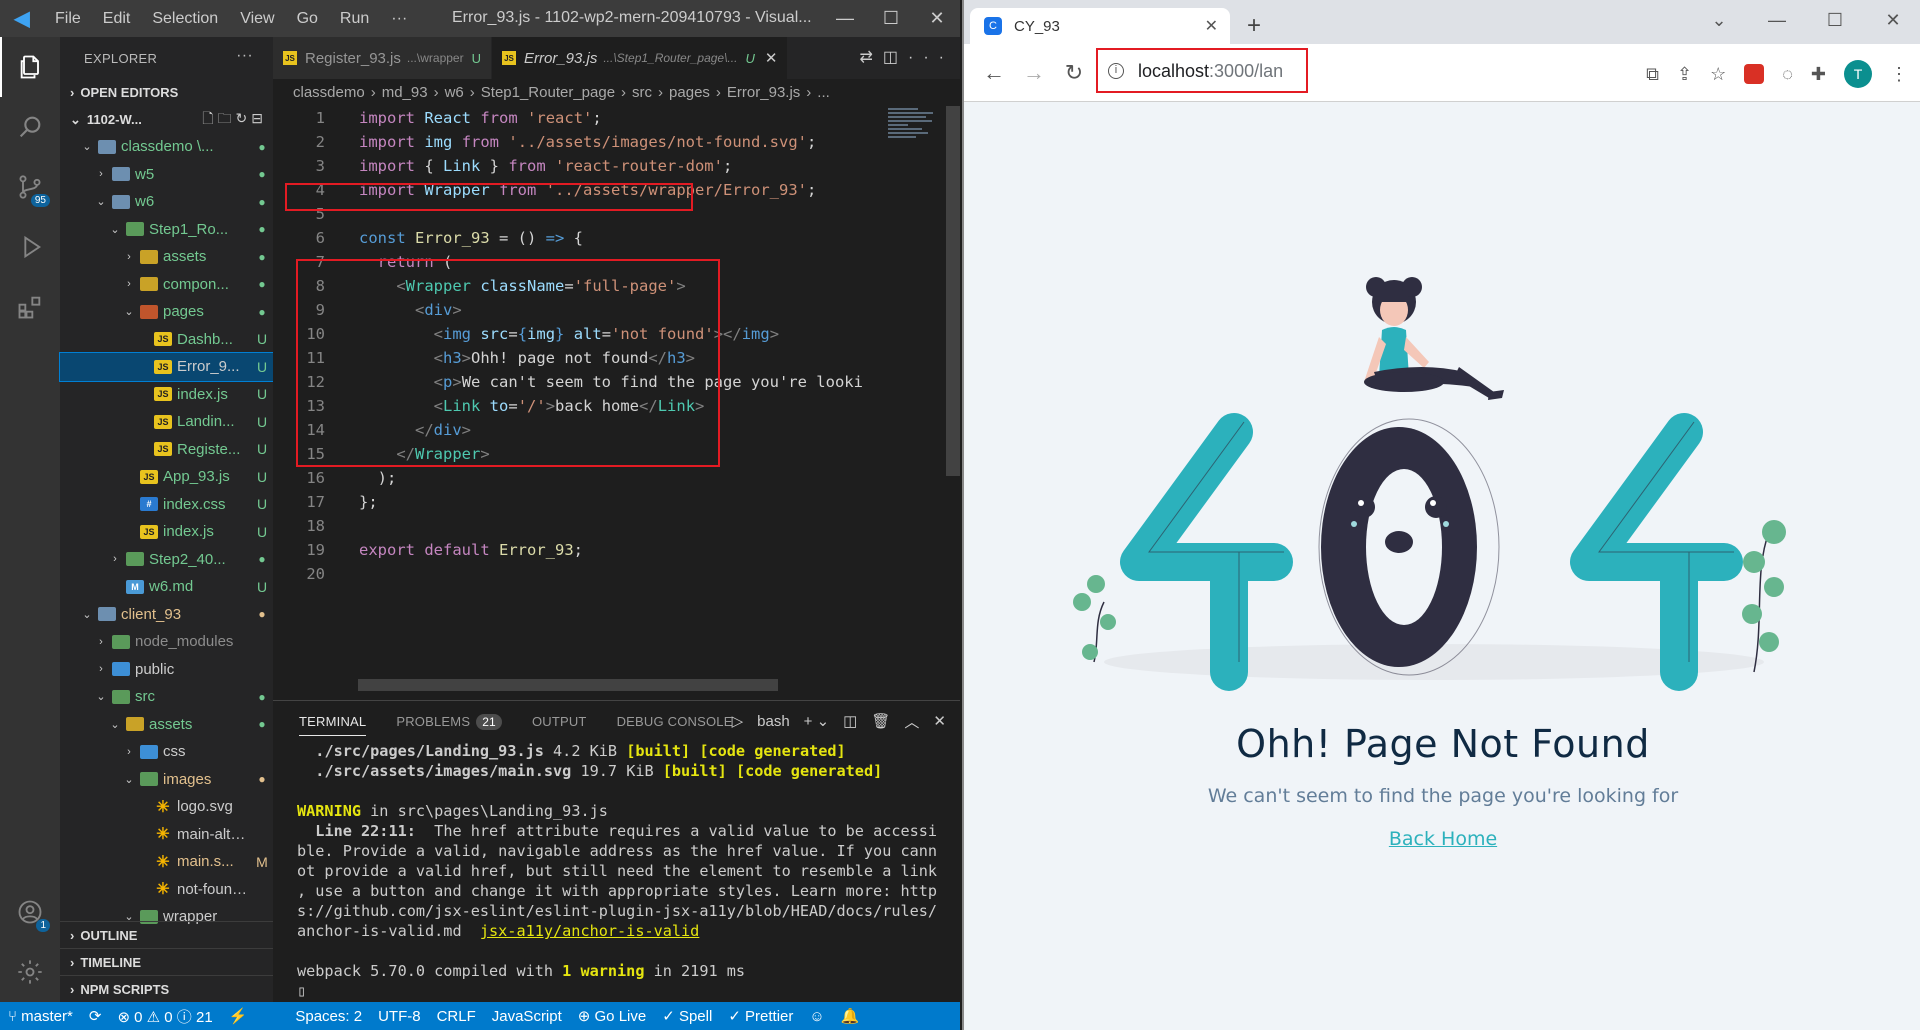  Describe the element at coordinates (382, 58) in the screenshot. I see `tab-register: JS Register_93.js ...\wrapper U` at that location.